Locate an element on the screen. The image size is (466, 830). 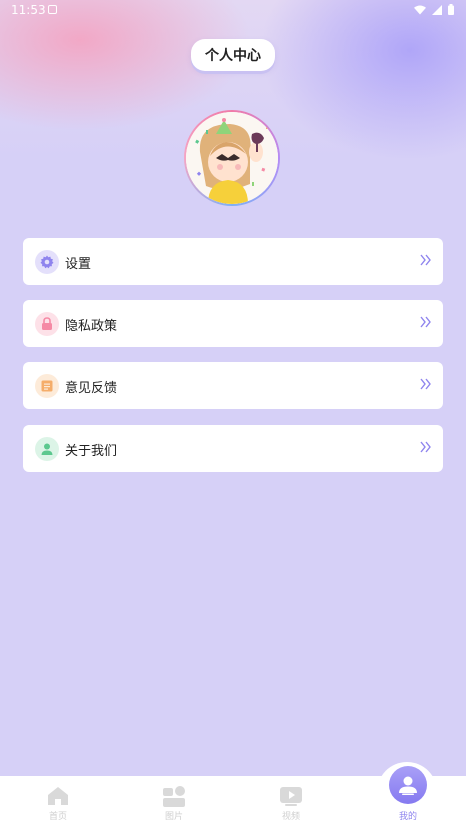
tab-label: 视频 is located at coordinates (290, 817).